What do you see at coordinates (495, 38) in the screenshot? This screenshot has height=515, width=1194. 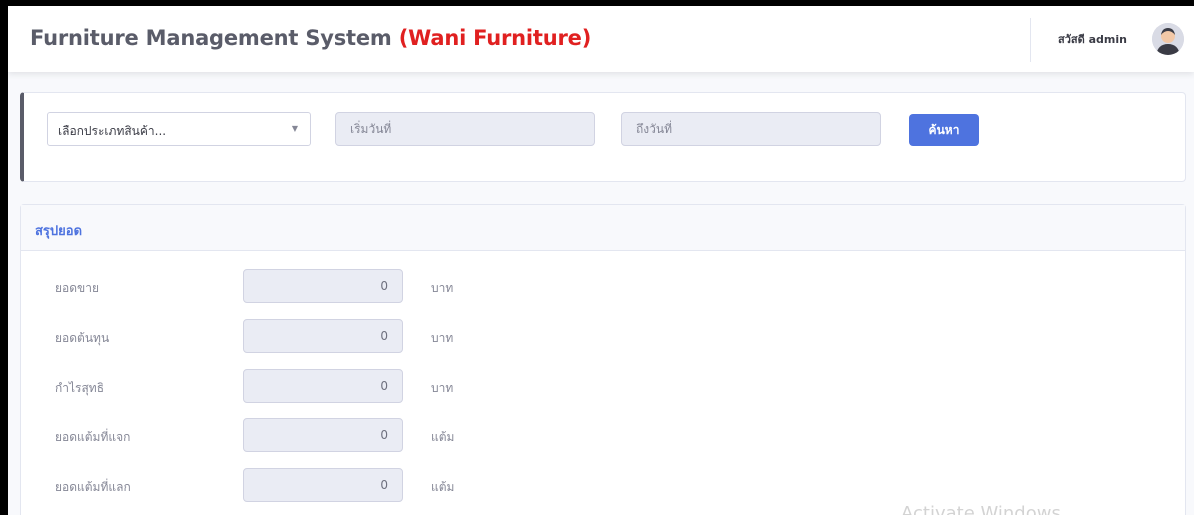 I see `brand-name: (Wani Furniture)` at bounding box center [495, 38].